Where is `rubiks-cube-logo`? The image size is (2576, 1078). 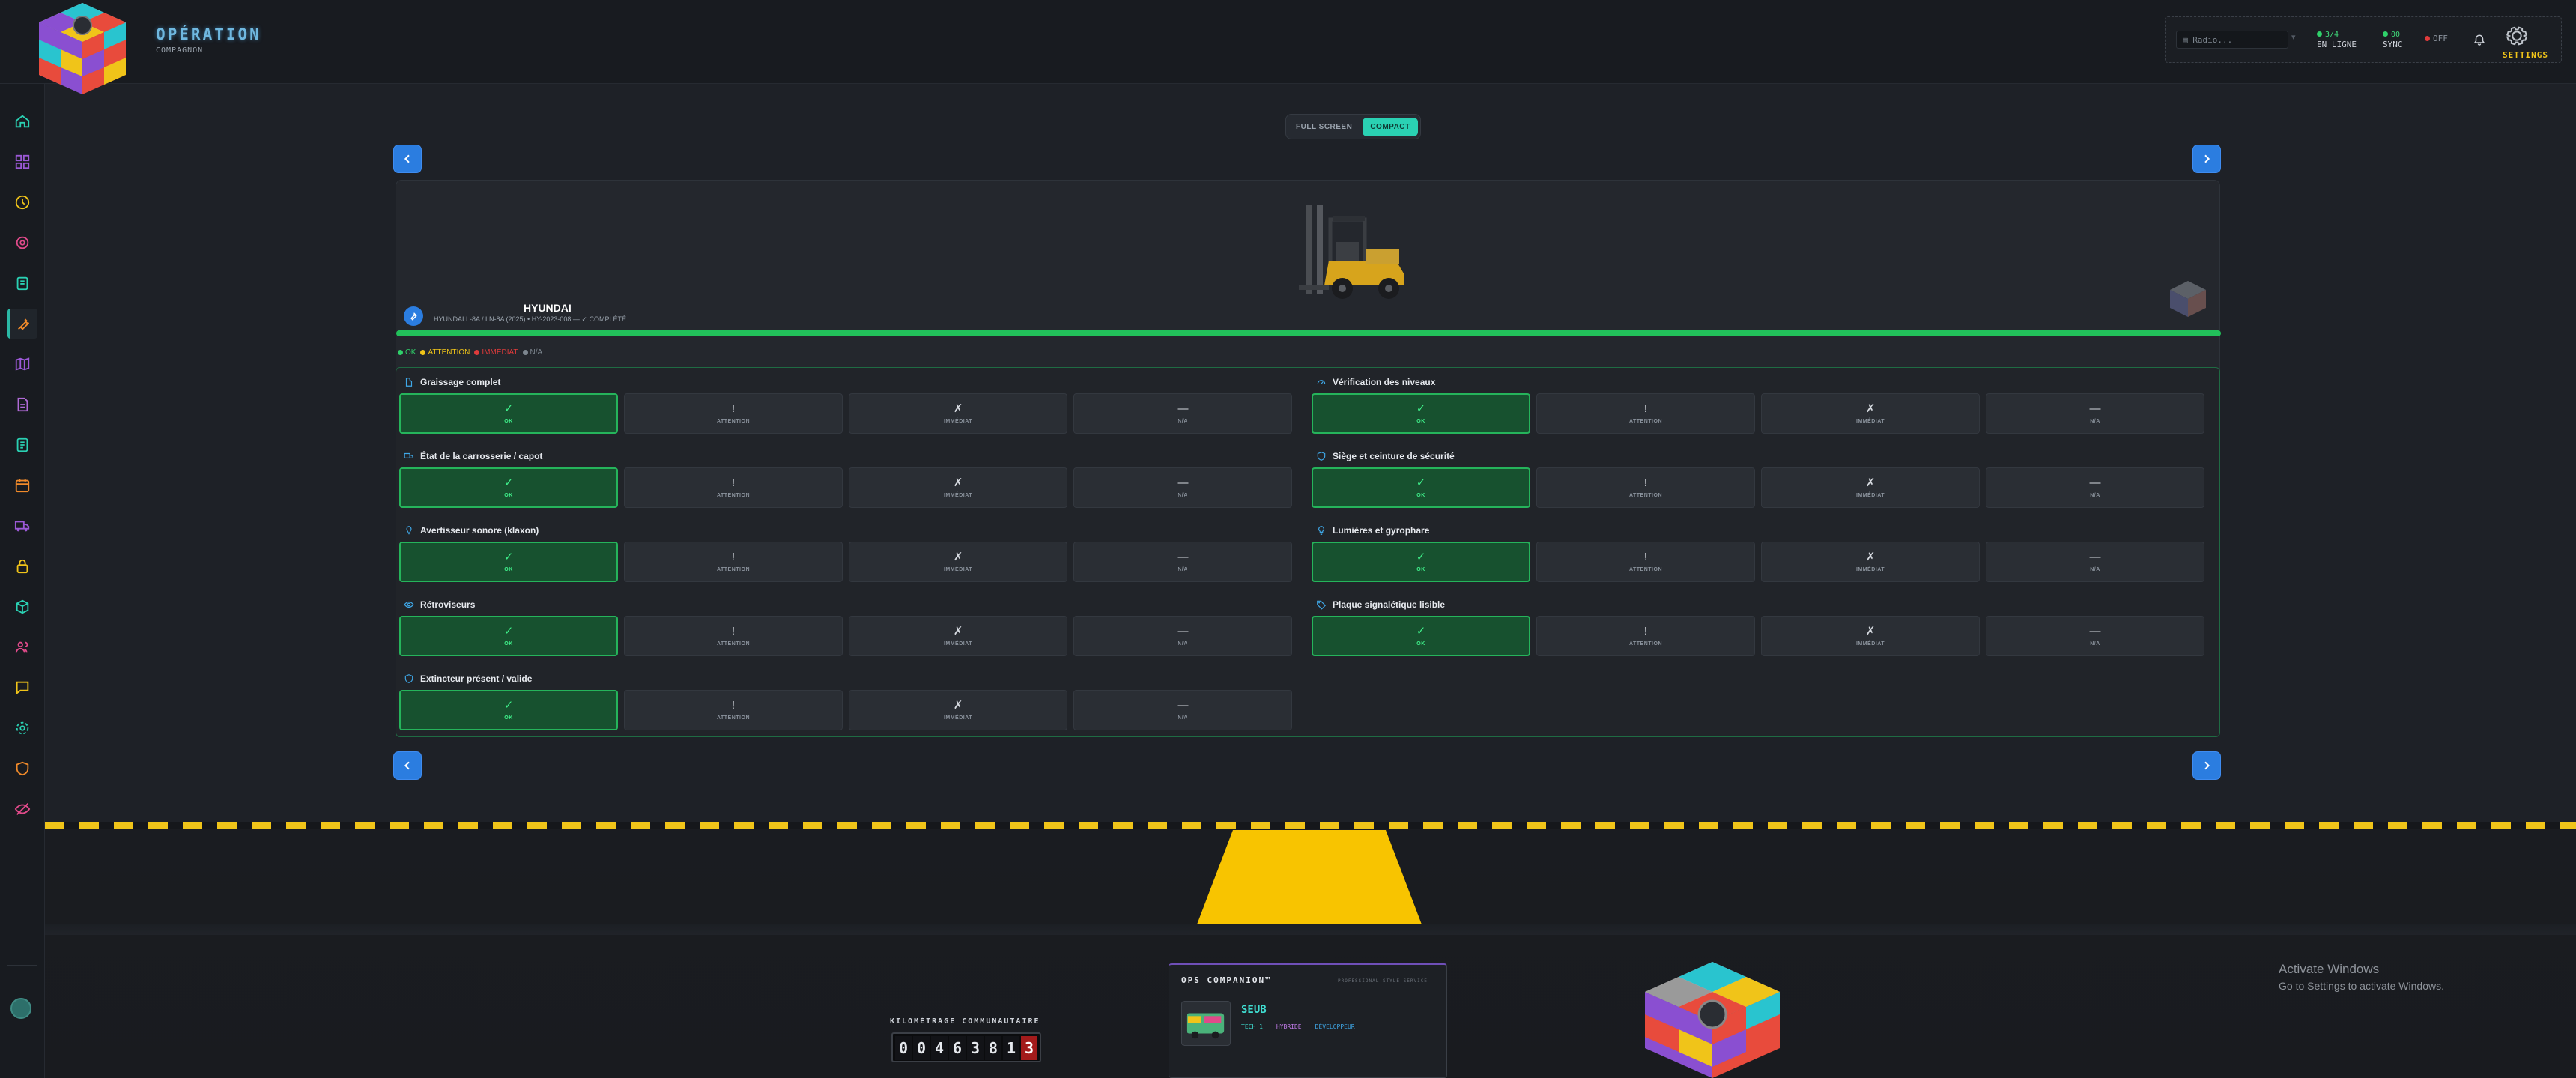
rubiks-cube-logo is located at coordinates (82, 48).